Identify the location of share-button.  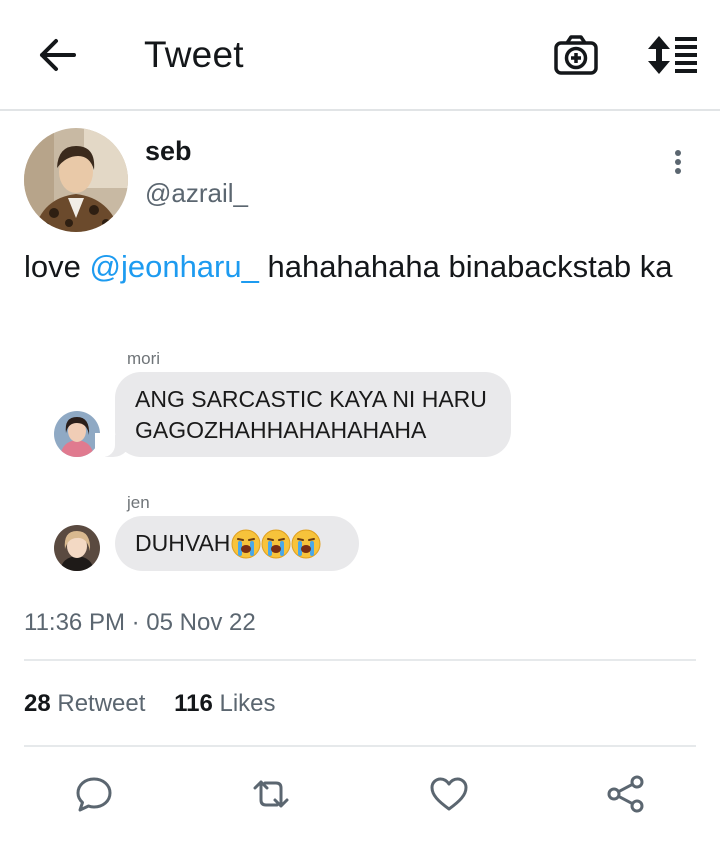
(626, 794).